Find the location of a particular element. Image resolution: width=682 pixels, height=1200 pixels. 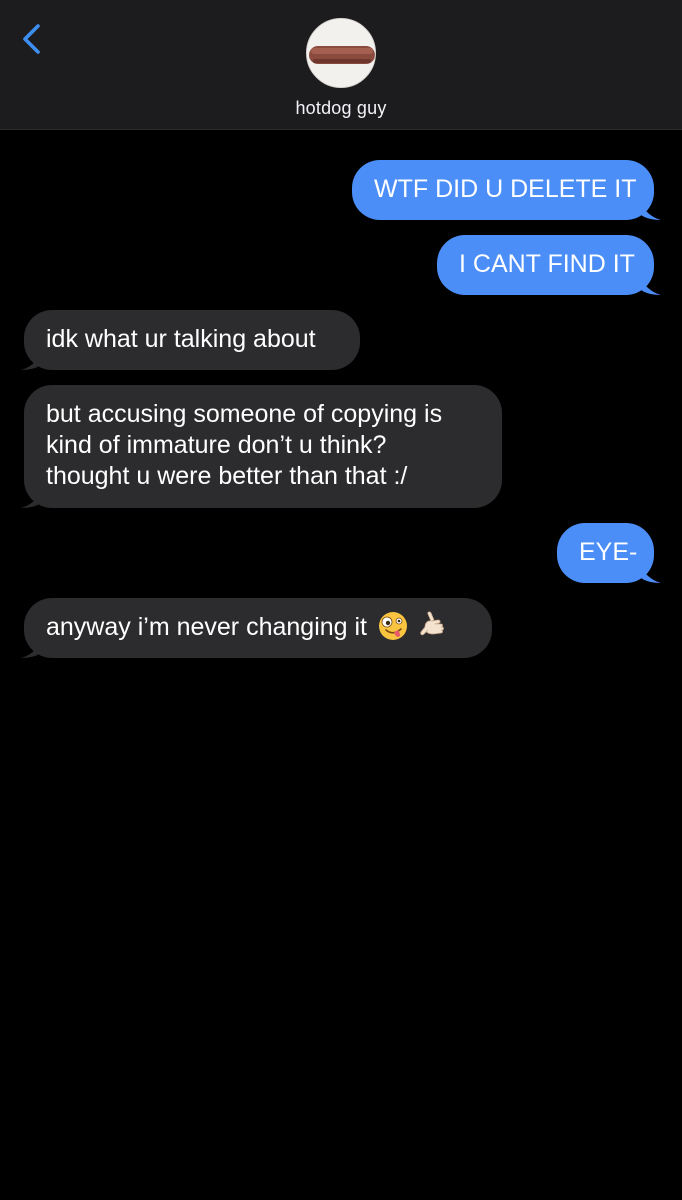

received-message: anyway i’m never changing it is located at coordinates (258, 628).